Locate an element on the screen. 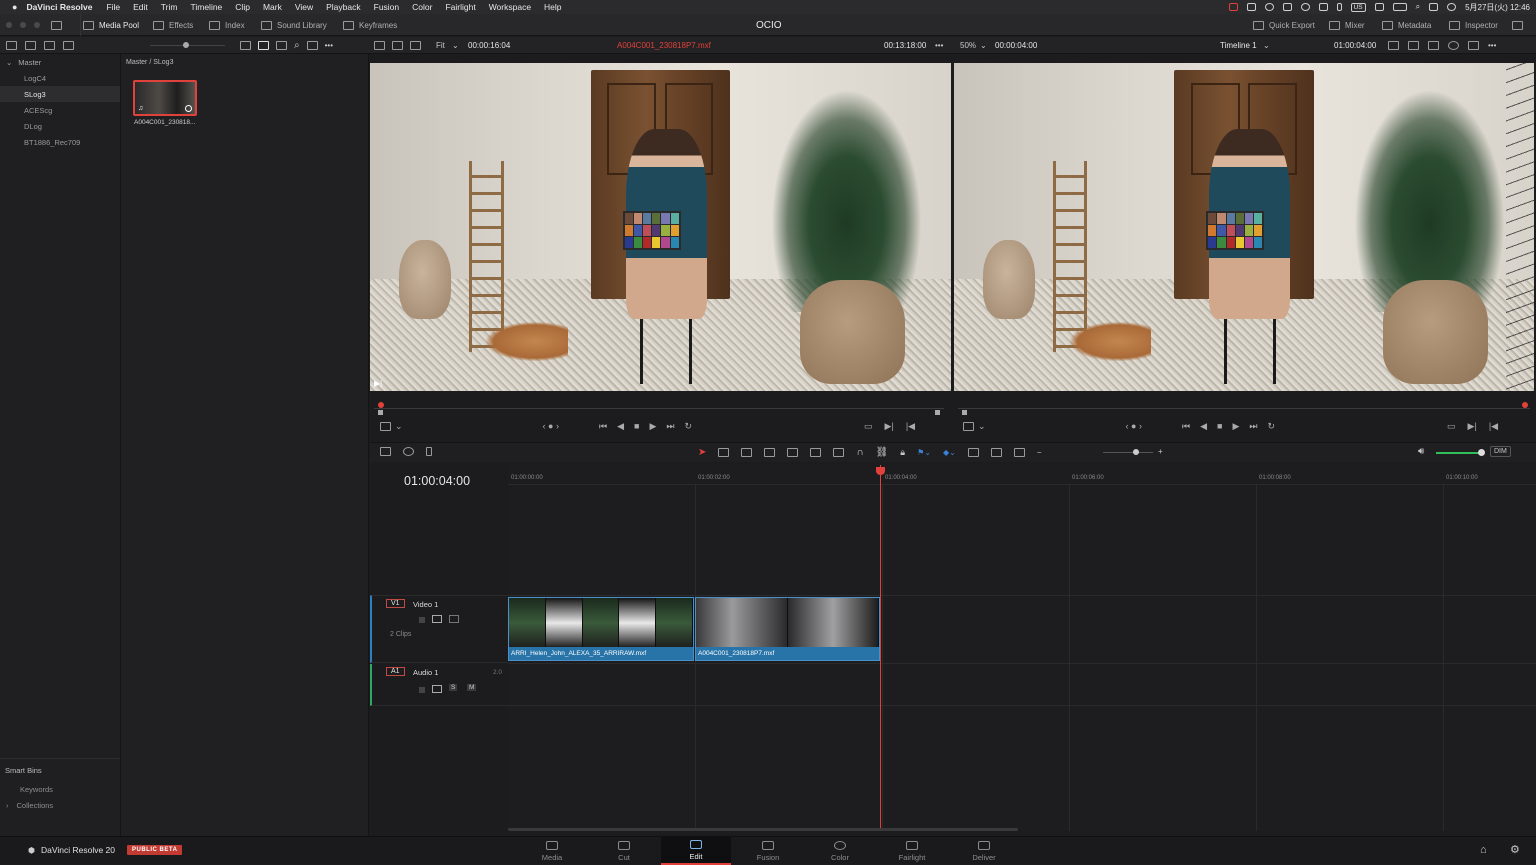  zoom-custom-icon is located at coordinates (1019, 452).